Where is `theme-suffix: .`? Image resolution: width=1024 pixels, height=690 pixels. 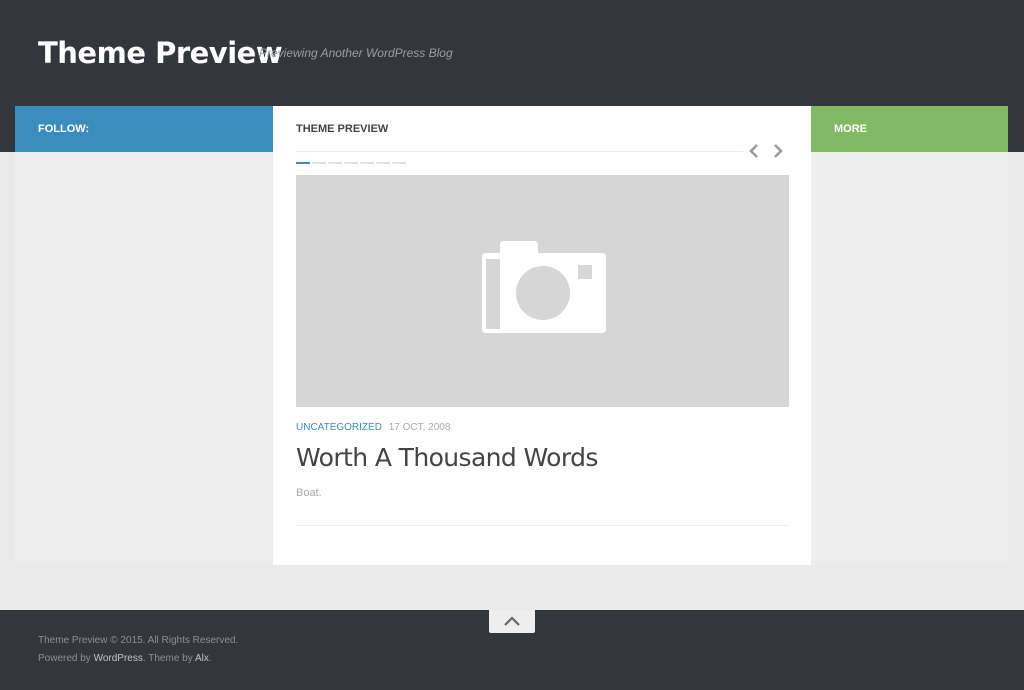
theme-suffix: . is located at coordinates (210, 658).